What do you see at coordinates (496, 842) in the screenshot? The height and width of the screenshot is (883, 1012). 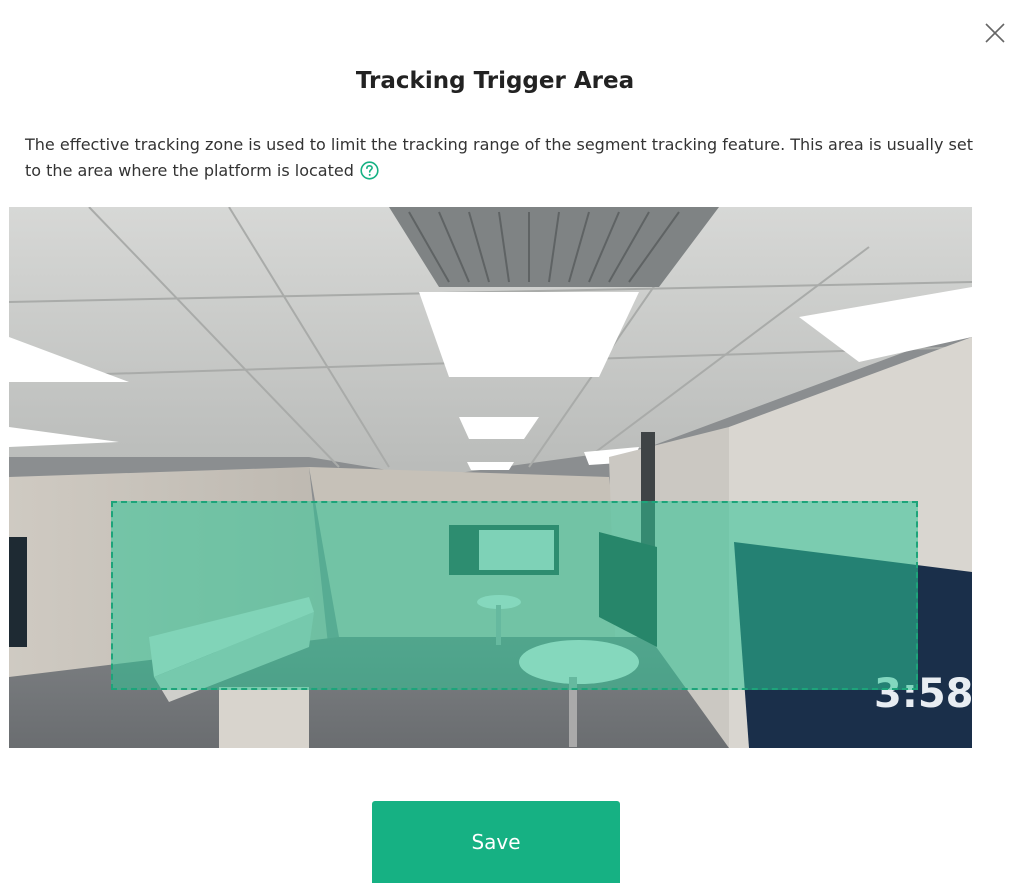 I see `save-button: Save` at bounding box center [496, 842].